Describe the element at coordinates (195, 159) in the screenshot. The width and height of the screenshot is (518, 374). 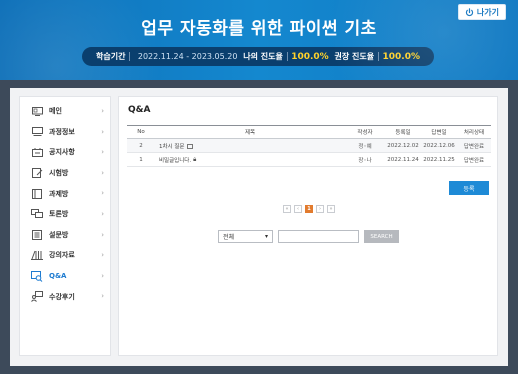
I see `lock-icon: 🔒︎` at that location.